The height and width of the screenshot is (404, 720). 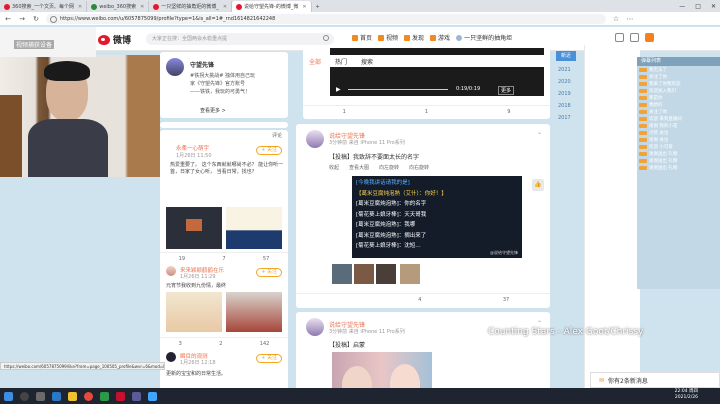 I want to click on danmaku-line: 欢迎加入我们, so click(x=678, y=90).